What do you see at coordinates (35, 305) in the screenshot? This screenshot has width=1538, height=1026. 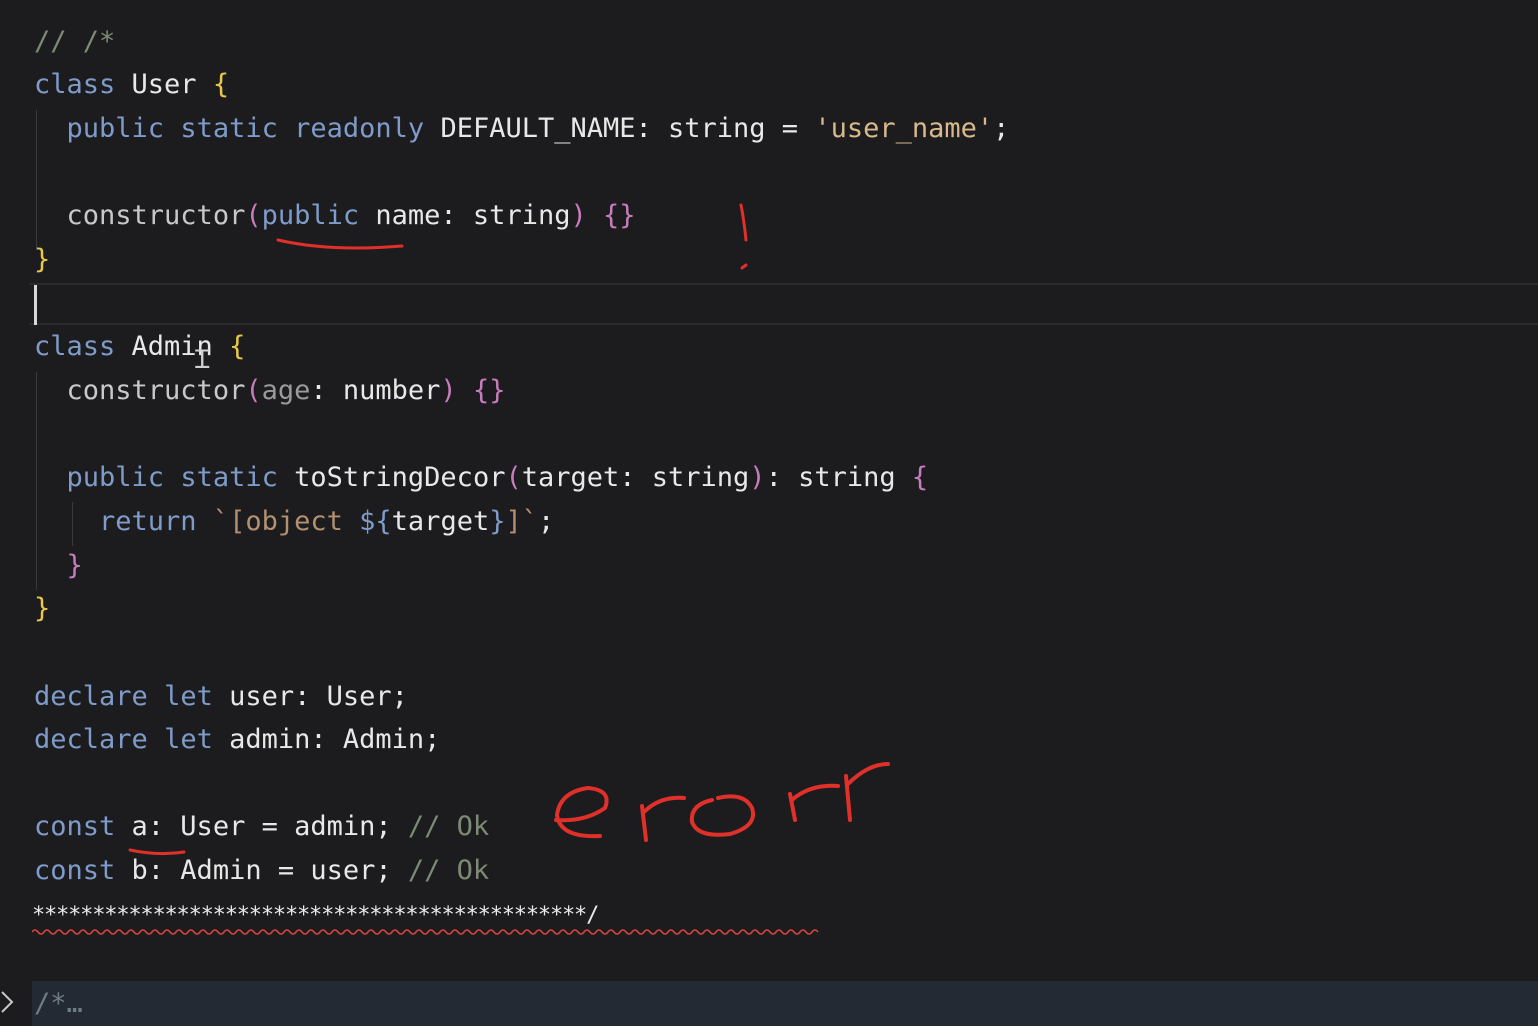 I see `text-cursor` at bounding box center [35, 305].